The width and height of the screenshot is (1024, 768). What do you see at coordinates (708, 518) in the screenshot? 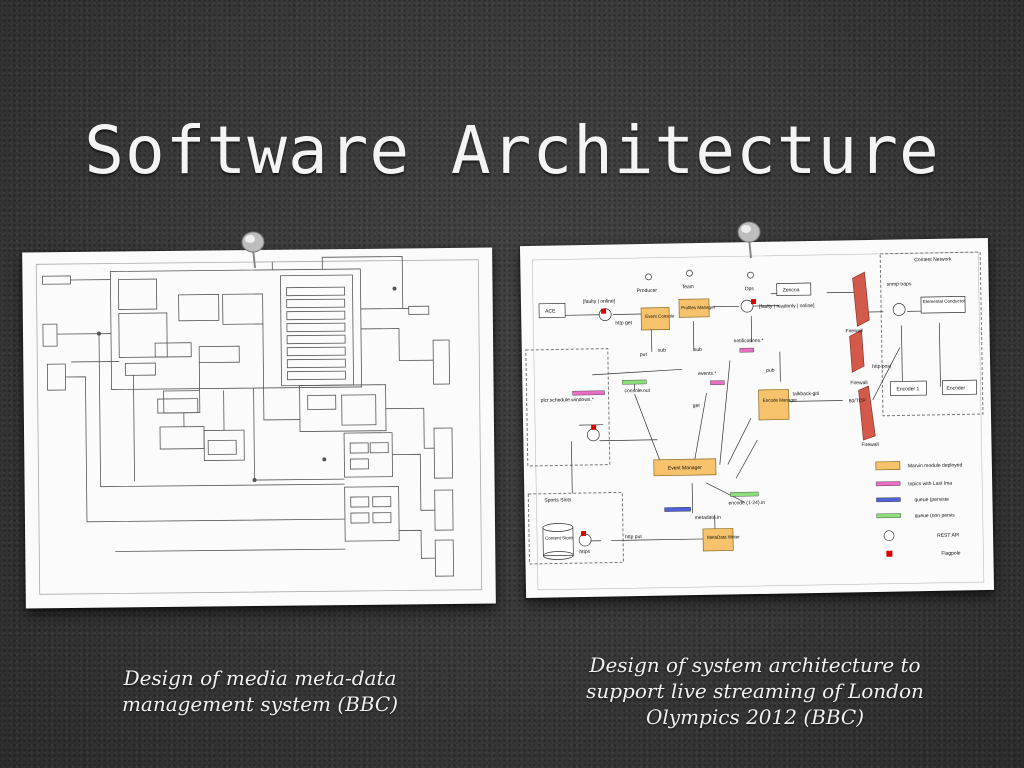
I see `metadata-in-label: metadata.in` at bounding box center [708, 518].